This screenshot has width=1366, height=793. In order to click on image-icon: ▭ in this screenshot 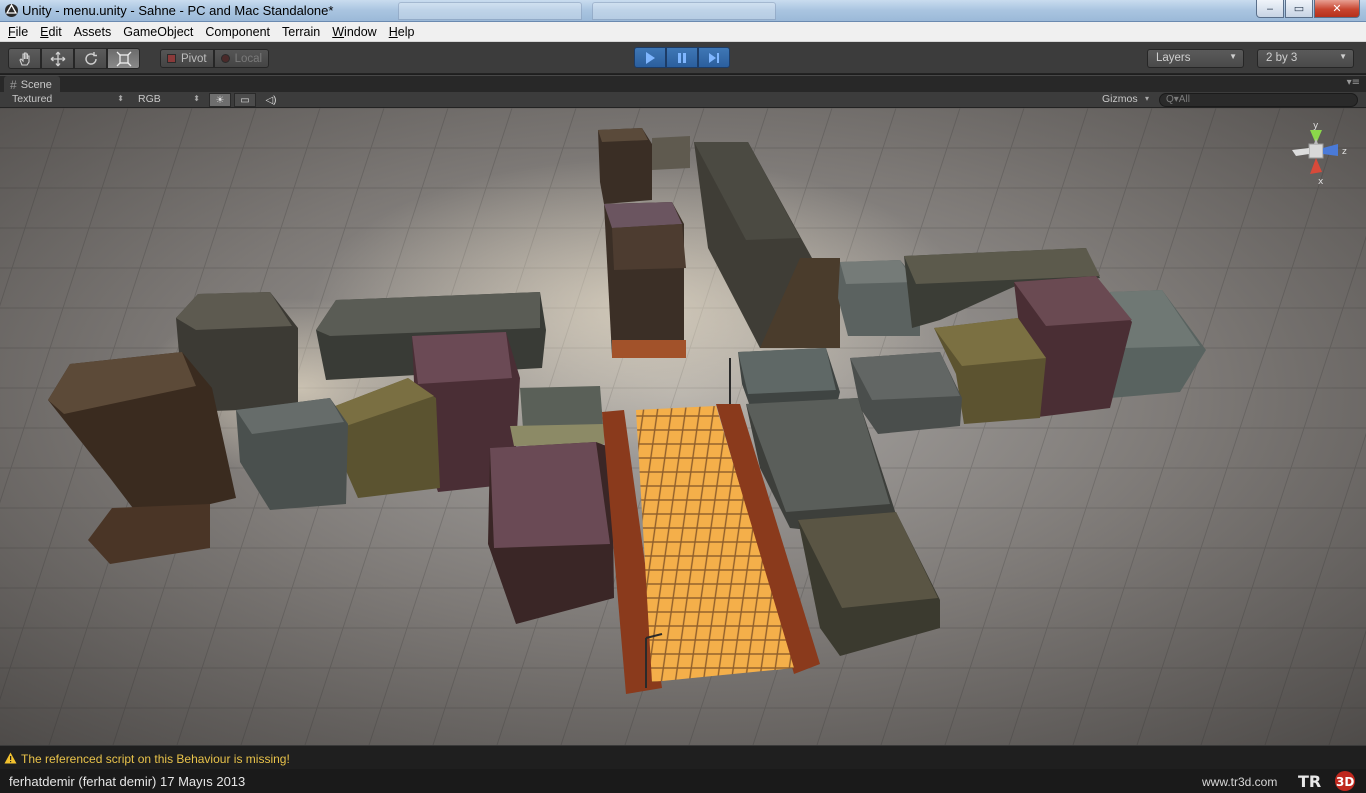, I will do `click(245, 100)`.